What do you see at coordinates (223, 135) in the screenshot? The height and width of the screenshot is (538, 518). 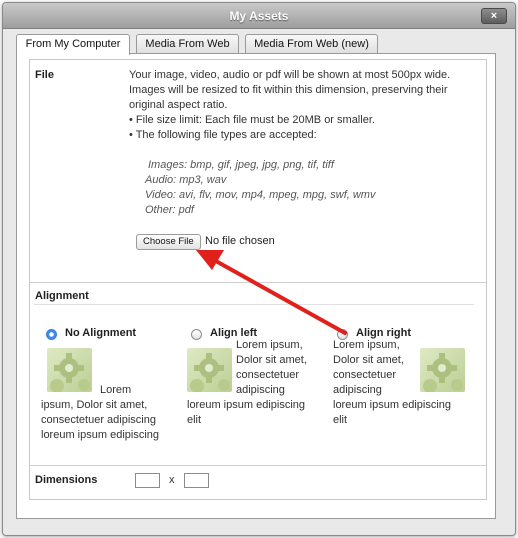 I see `file-info-line: • The following file types are accepted:` at bounding box center [223, 135].